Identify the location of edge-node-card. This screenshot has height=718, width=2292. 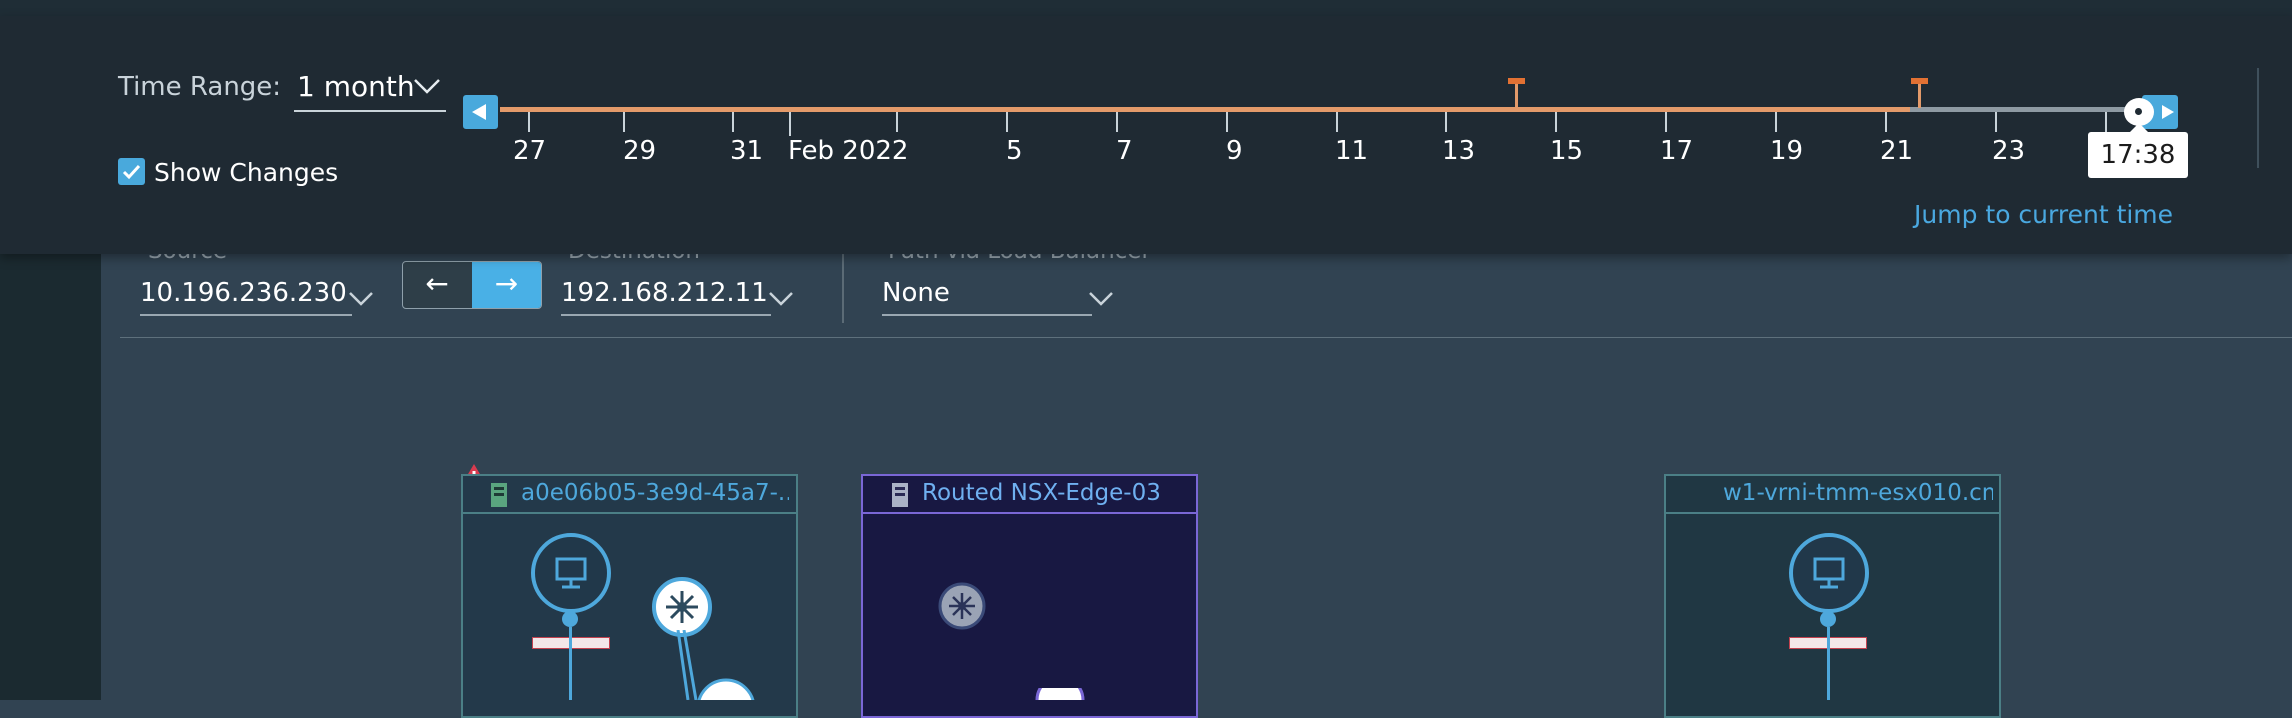
(1029, 596).